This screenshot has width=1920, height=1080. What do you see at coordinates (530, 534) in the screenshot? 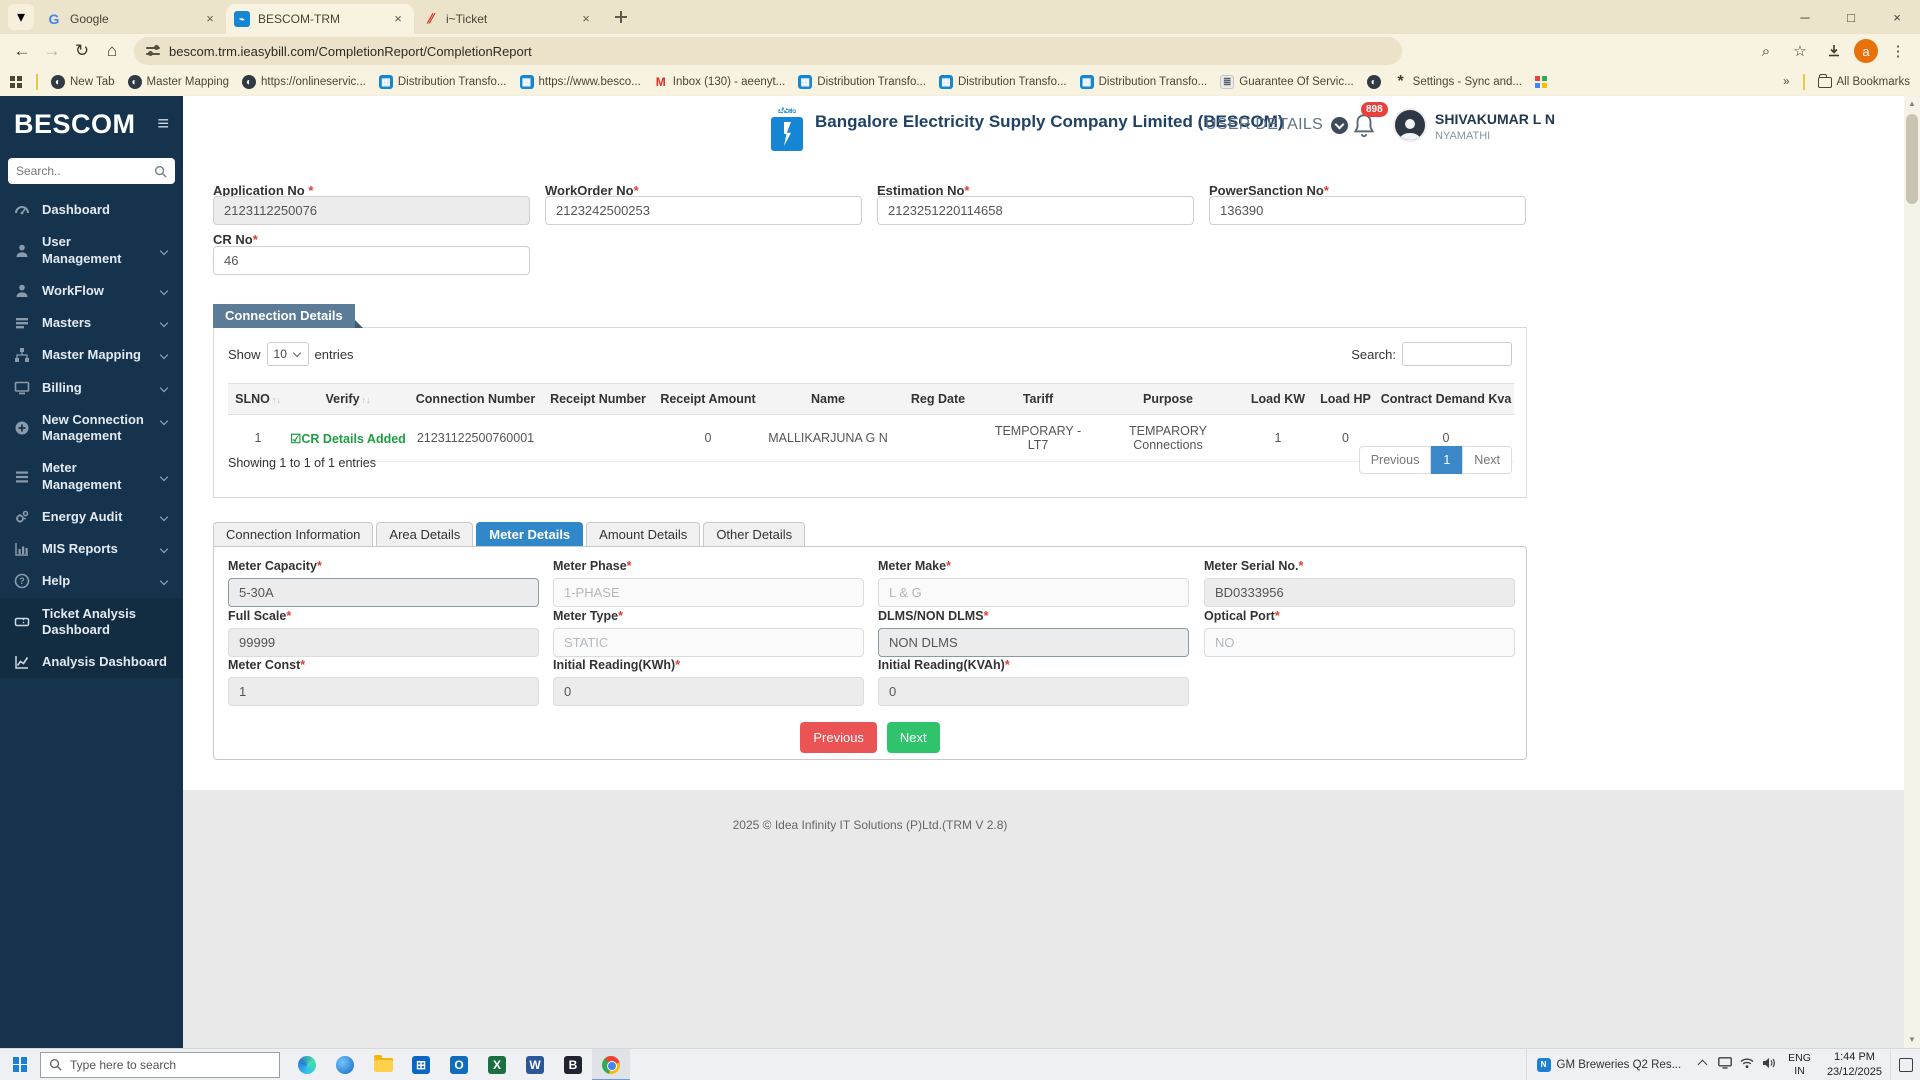
I see `tab-meter-details: Meter Details` at bounding box center [530, 534].